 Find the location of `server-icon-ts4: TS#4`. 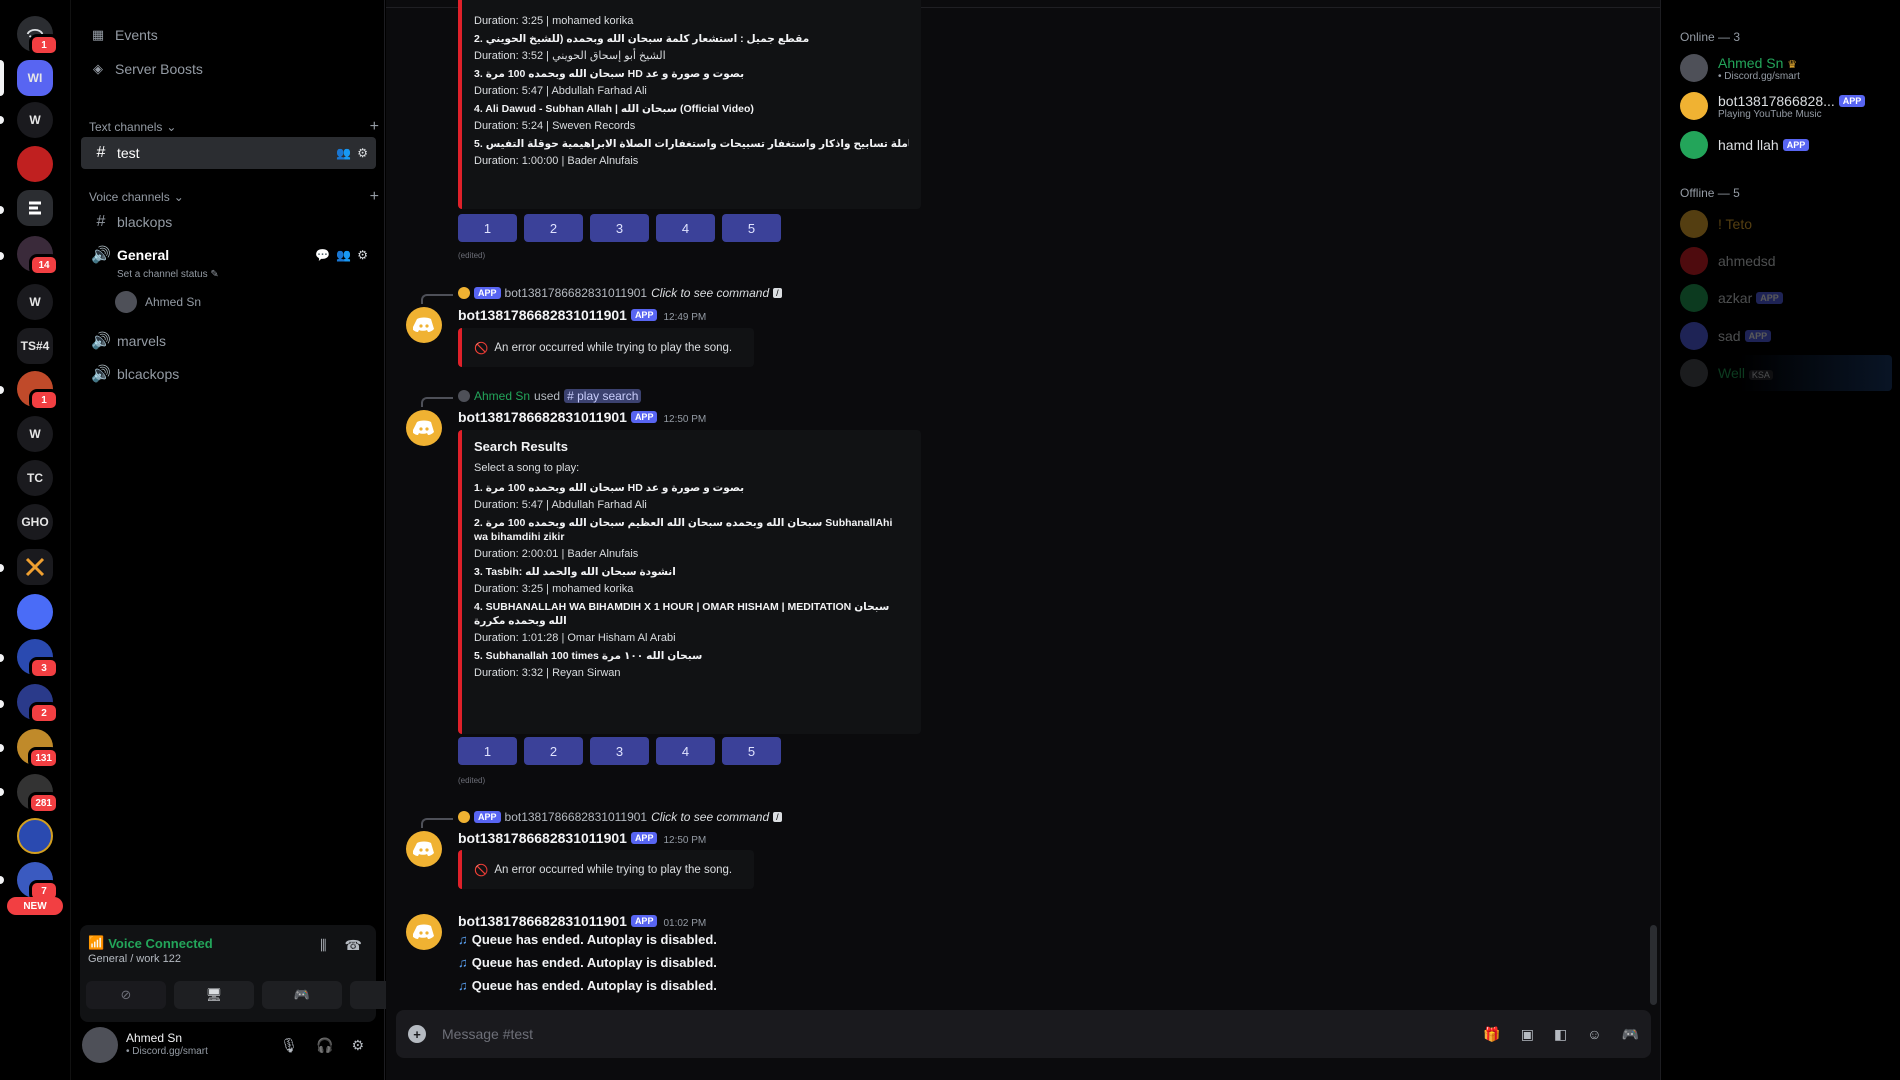

server-icon-ts4: TS#4 is located at coordinates (35, 346).